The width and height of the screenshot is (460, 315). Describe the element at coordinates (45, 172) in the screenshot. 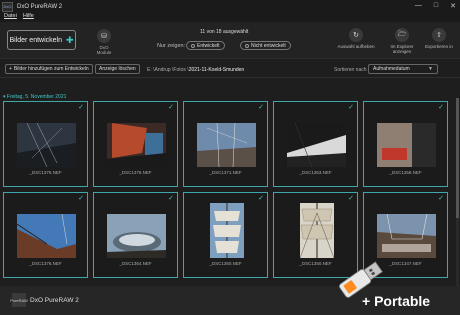

I see `thumbnail-filename: _DSC1375.NEF` at that location.